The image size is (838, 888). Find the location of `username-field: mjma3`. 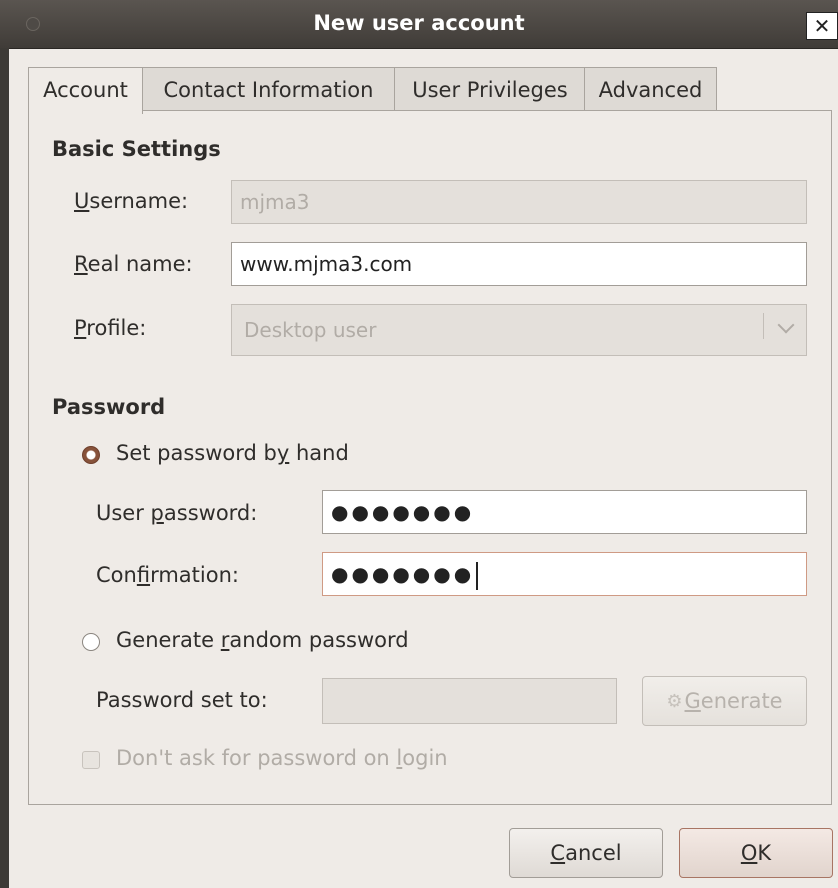

username-field: mjma3 is located at coordinates (519, 202).